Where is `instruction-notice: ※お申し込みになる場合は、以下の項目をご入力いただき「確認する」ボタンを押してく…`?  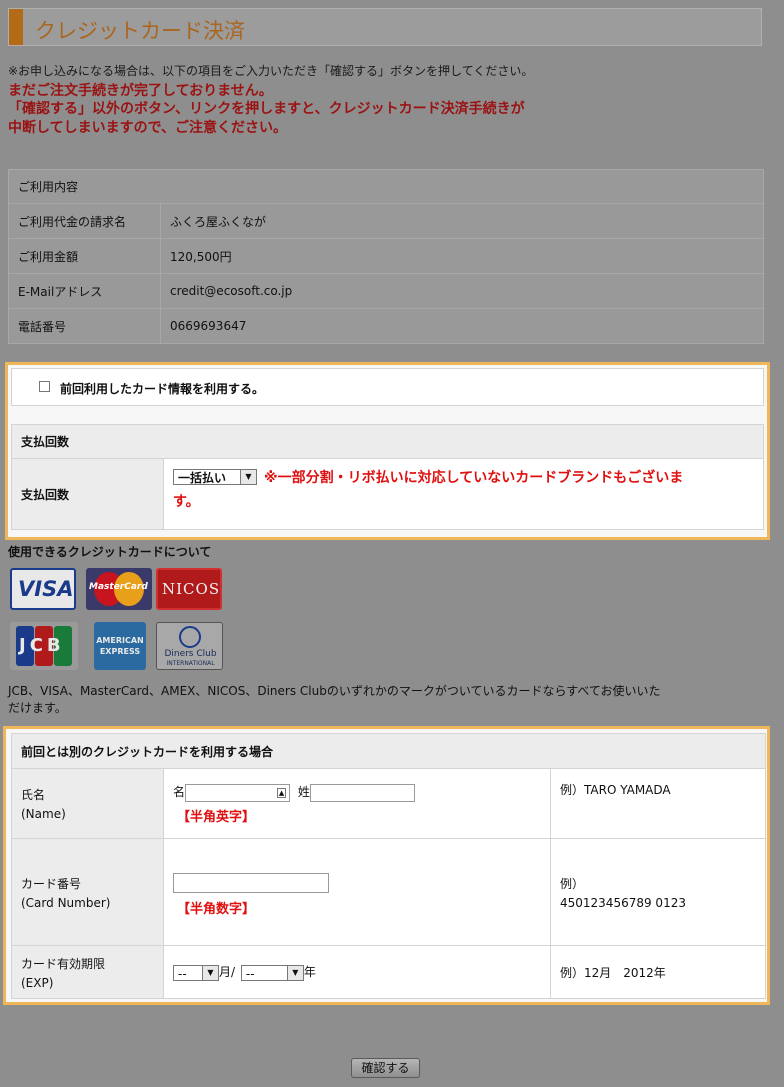
instruction-notice: ※お申し込みになる場合は、以下の項目をご入力いただき「確認する」ボタンを押してく… is located at coordinates (271, 71).